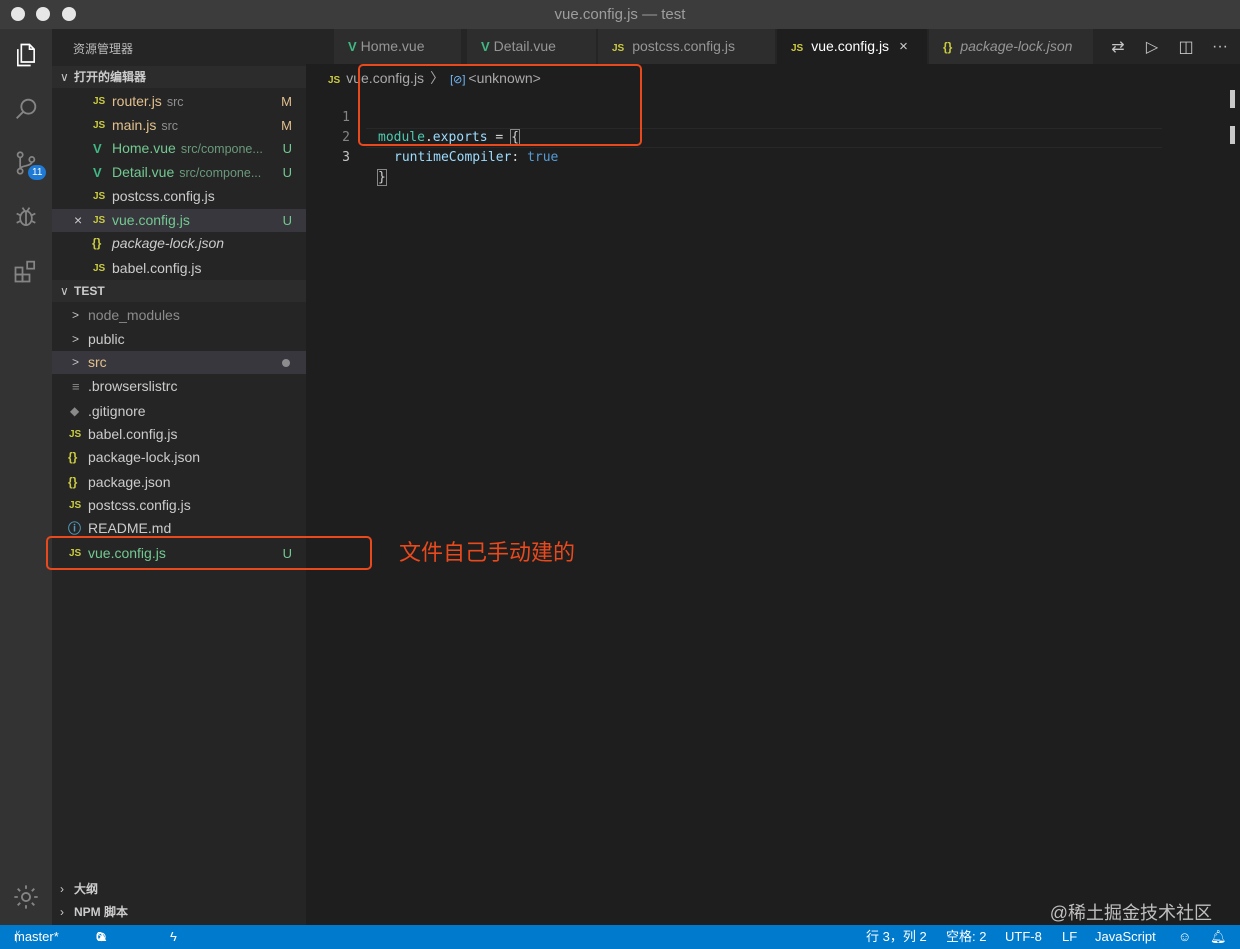  I want to click on open-editor-item: V Detail.vue src/compone... U, so click(179, 172).